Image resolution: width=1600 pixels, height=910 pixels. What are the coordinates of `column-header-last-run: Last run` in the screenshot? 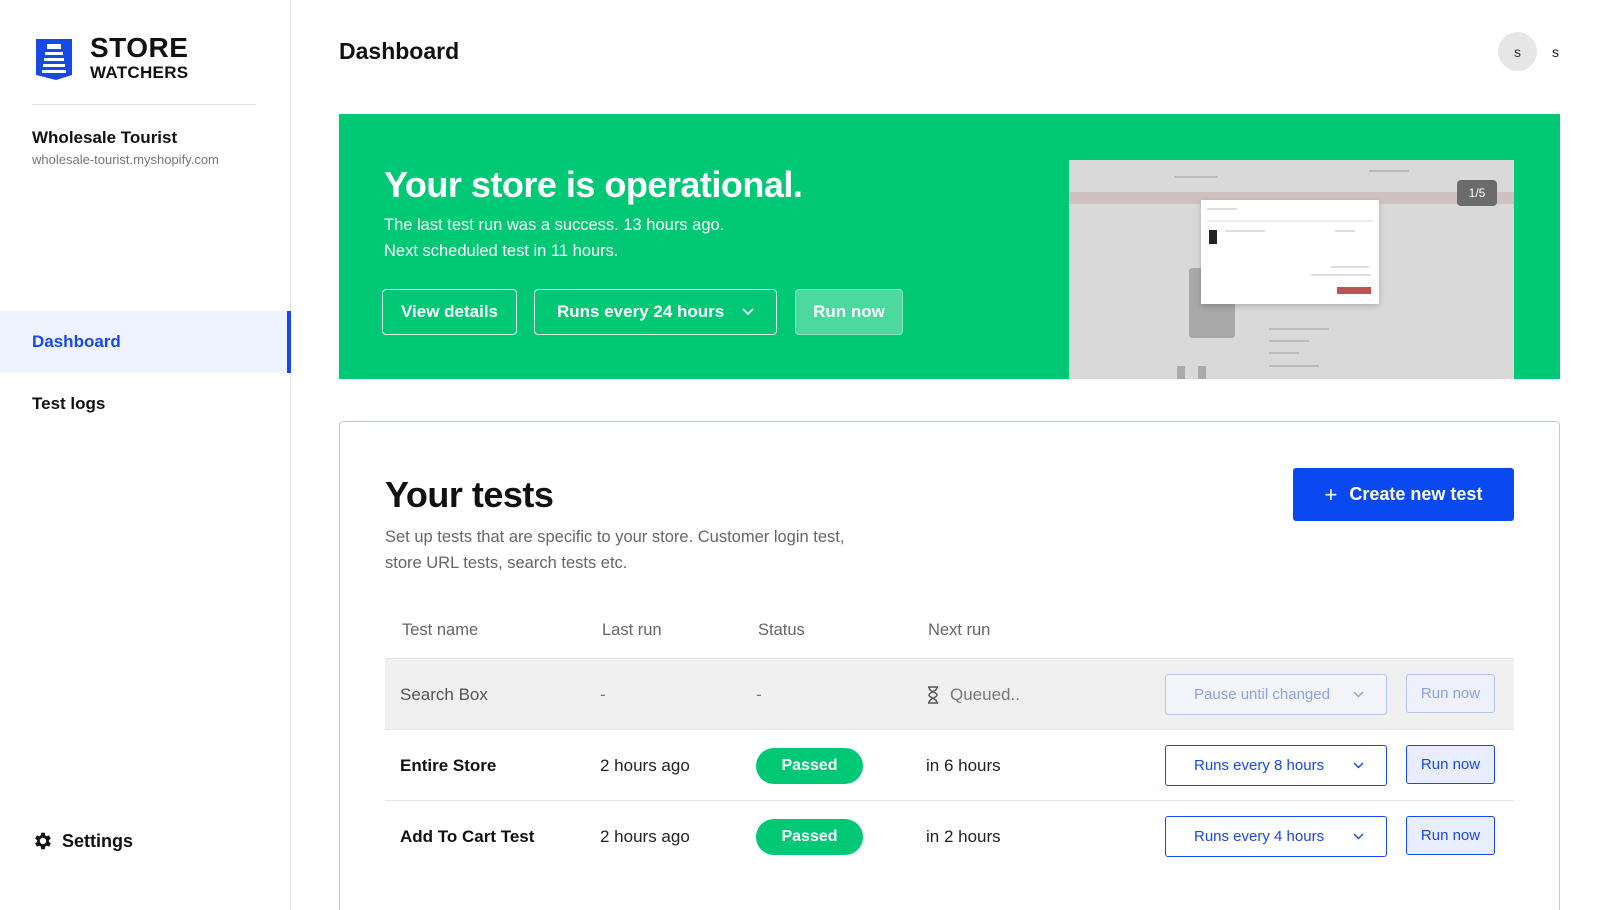 It's located at (632, 630).